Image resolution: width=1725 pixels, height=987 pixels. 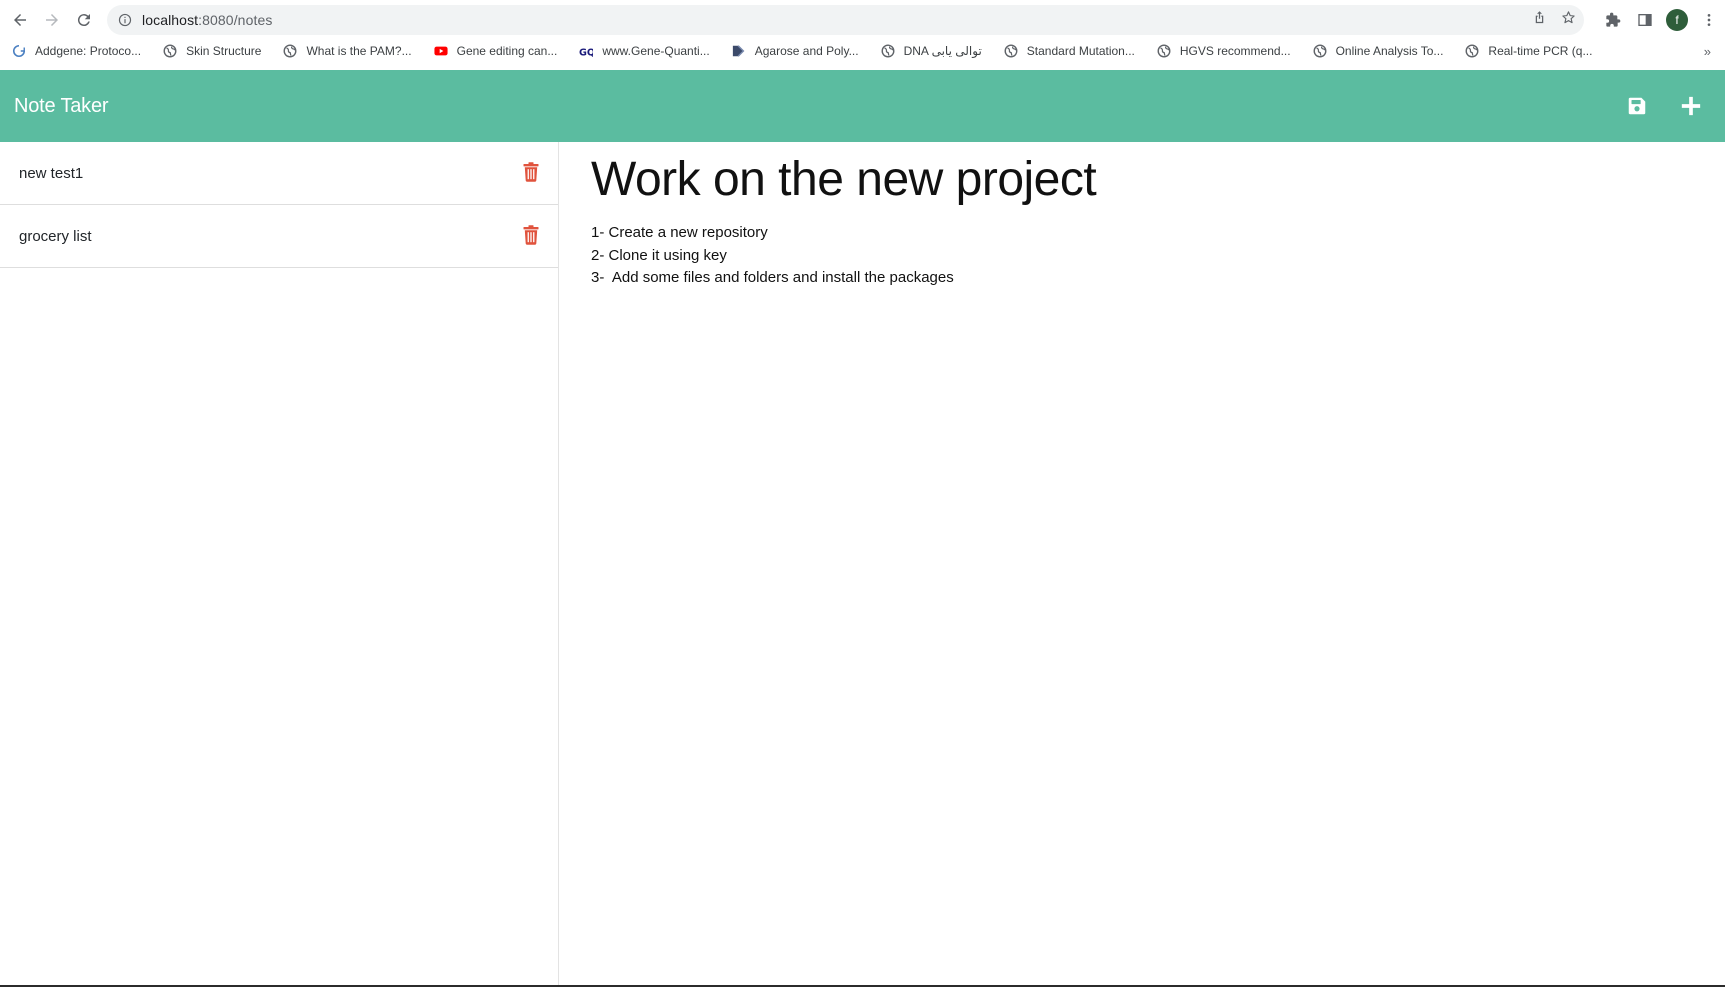 I want to click on bookmark-item: DNA توالی یابی, so click(x=930, y=51).